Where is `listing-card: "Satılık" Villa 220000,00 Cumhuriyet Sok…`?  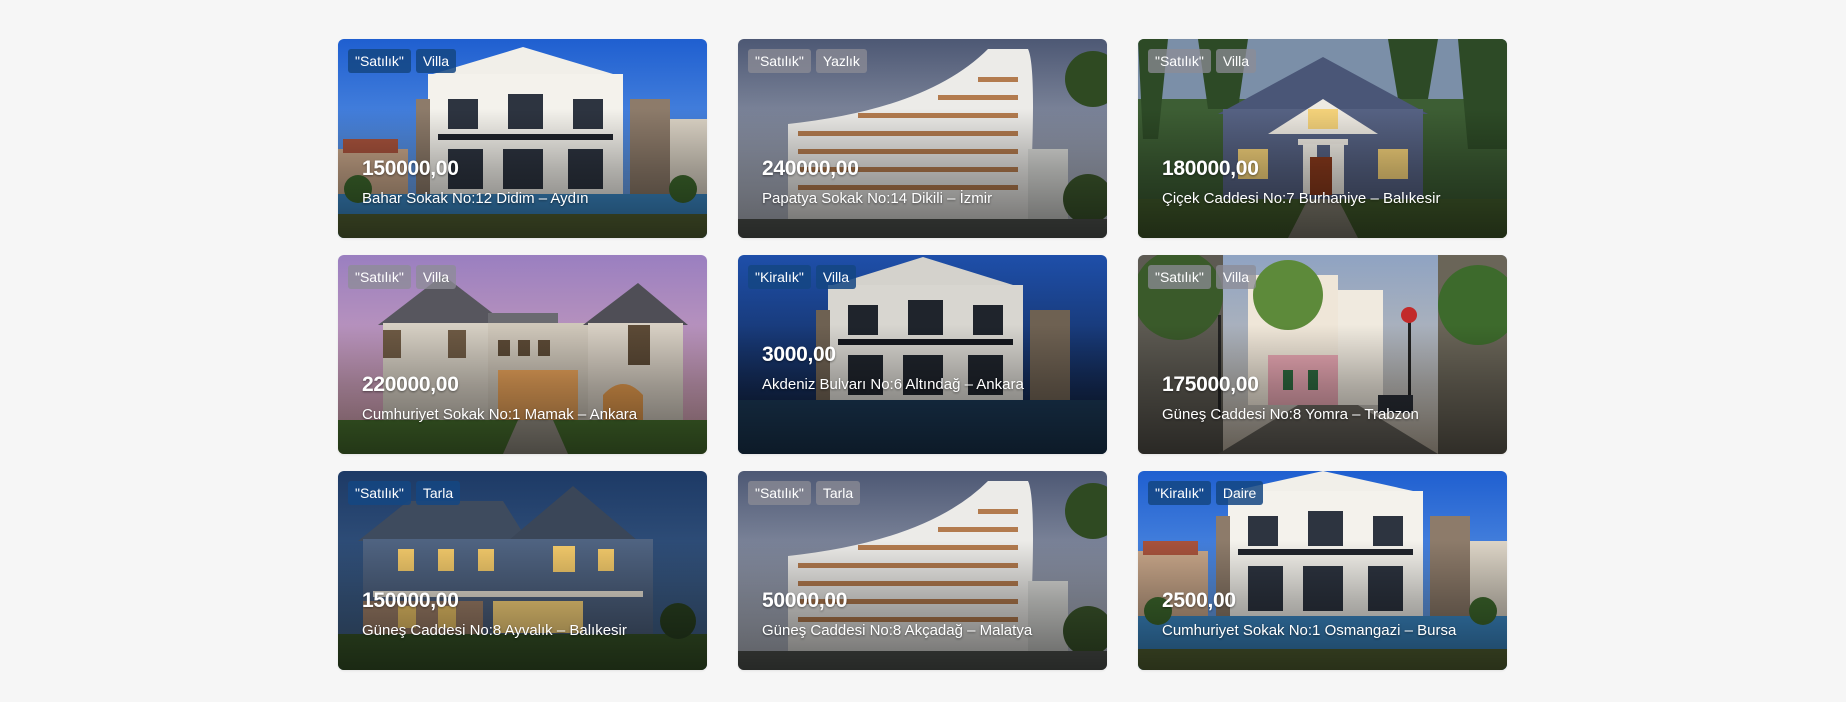 listing-card: "Satılık" Villa 220000,00 Cumhuriyet Sok… is located at coordinates (522, 354).